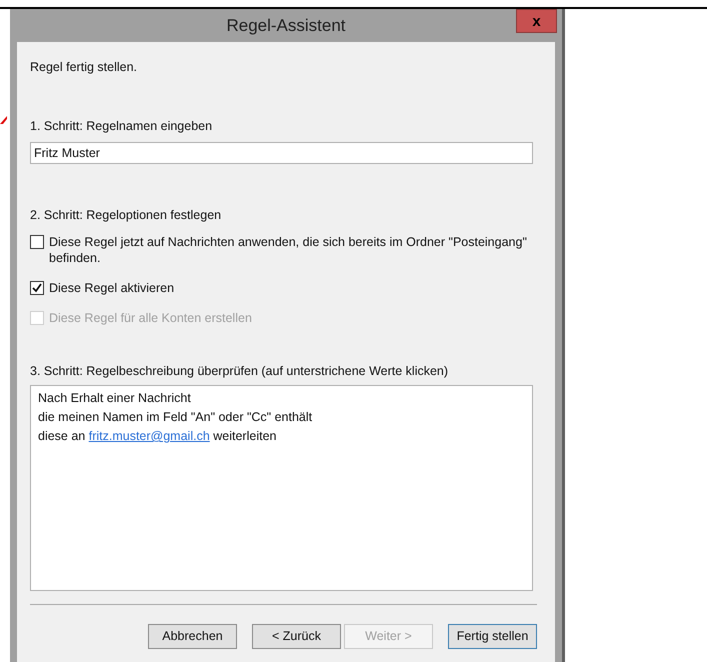 Image resolution: width=707 pixels, height=662 pixels. I want to click on step-label: 1. Schritt: Regelnamen eingeben, so click(122, 126).